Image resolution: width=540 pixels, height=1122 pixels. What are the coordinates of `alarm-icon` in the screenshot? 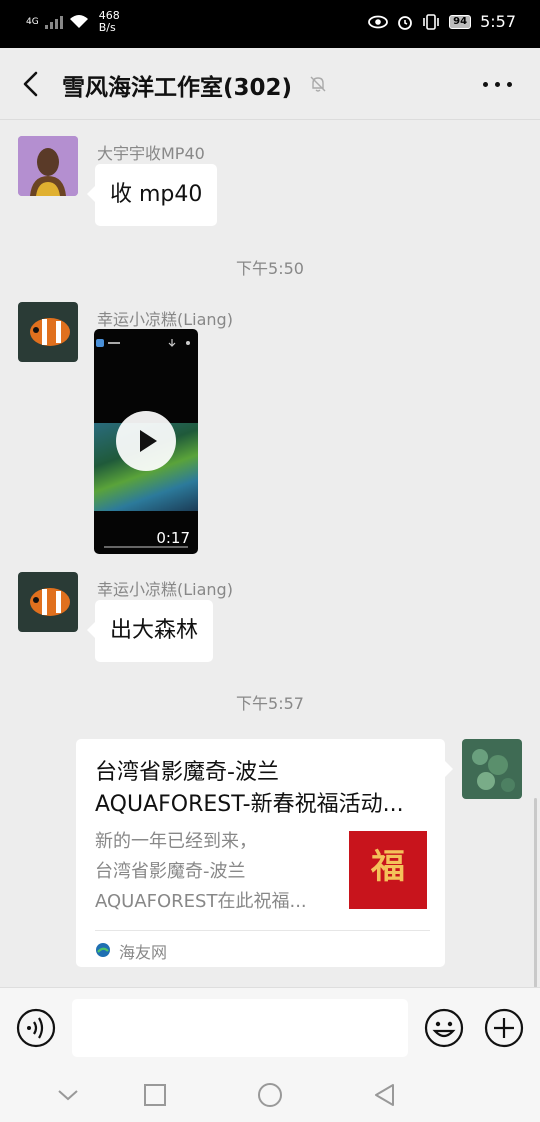 It's located at (405, 22).